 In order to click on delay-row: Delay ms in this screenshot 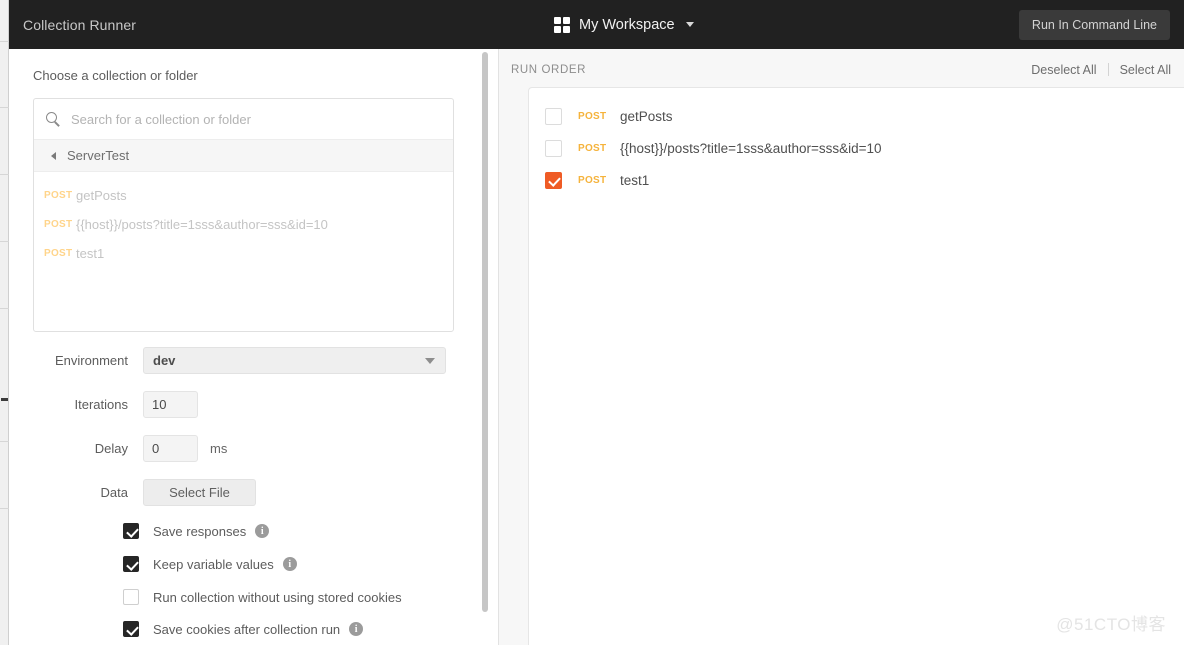, I will do `click(253, 448)`.